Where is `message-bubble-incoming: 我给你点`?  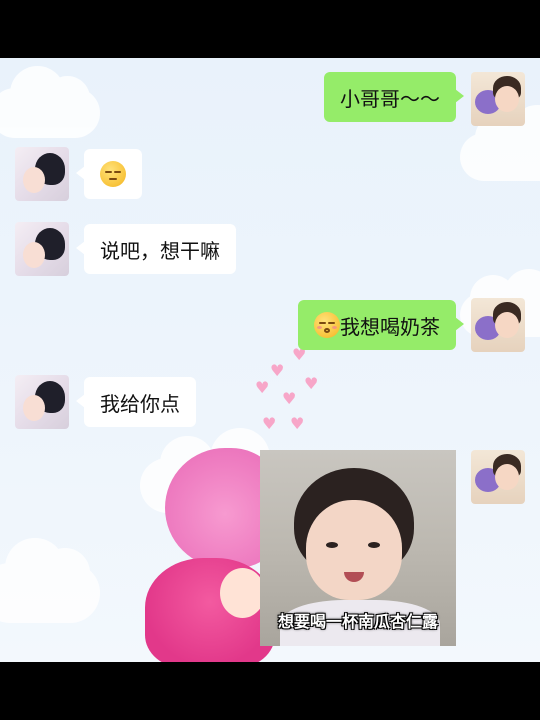
message-bubble-incoming: 我给你点 is located at coordinates (136, 402).